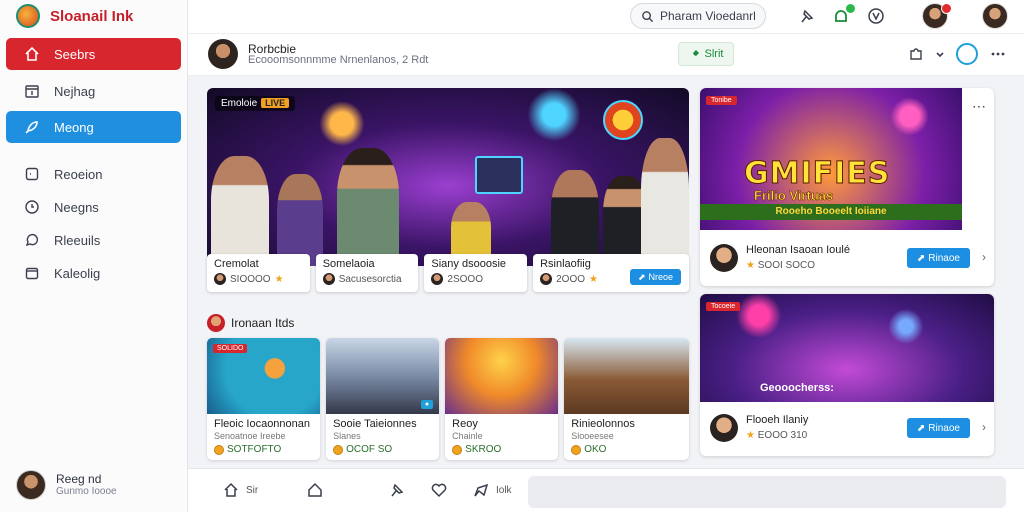 The height and width of the screenshot is (512, 1024). I want to click on card-meta: OKO, so click(626, 448).